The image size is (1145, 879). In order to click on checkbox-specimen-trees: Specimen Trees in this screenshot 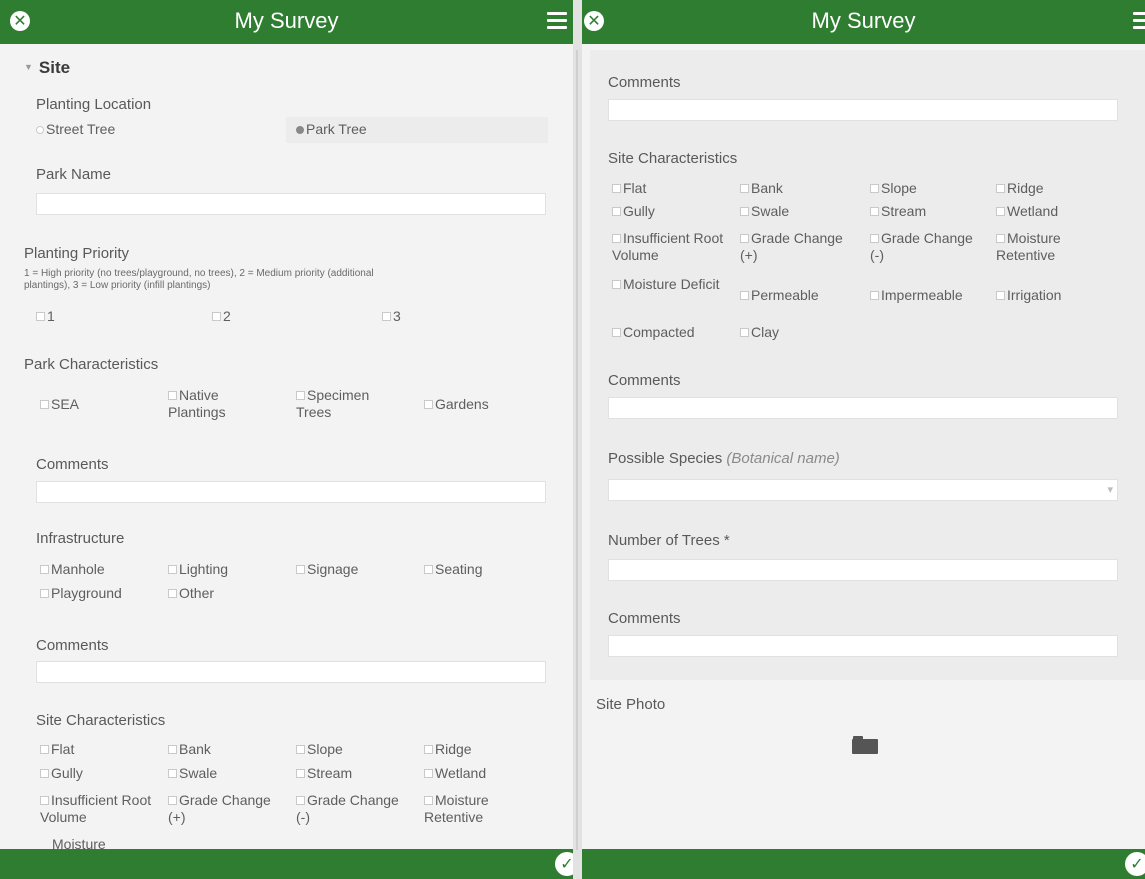, I will do `click(346, 404)`.